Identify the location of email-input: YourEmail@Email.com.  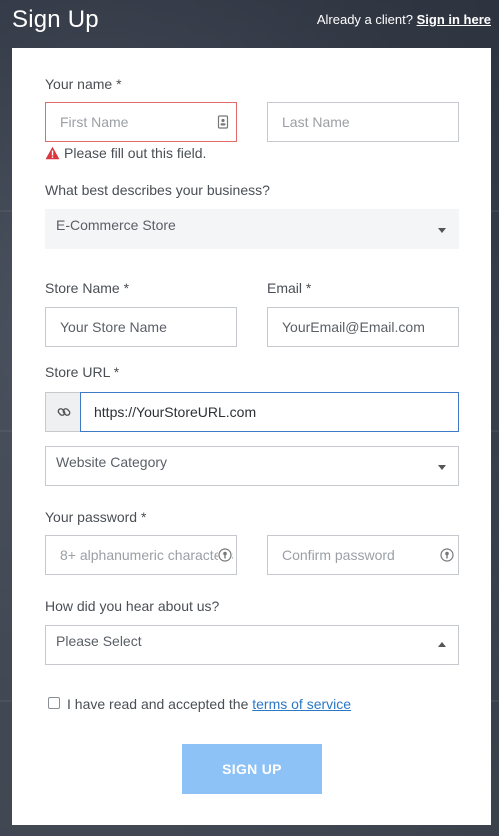
(363, 327).